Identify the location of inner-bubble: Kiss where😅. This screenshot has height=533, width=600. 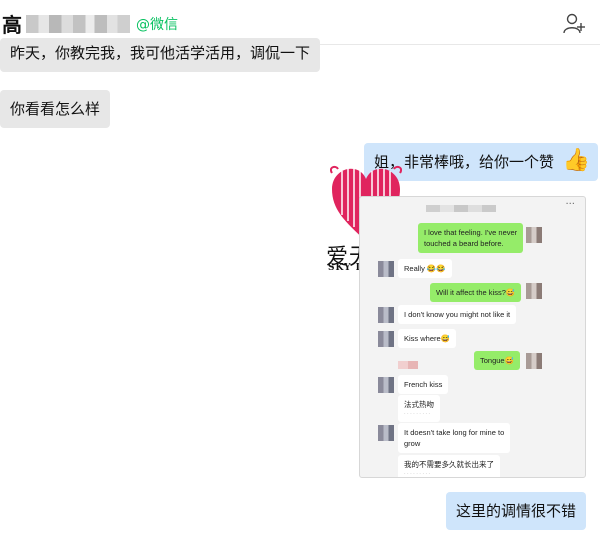
(427, 338).